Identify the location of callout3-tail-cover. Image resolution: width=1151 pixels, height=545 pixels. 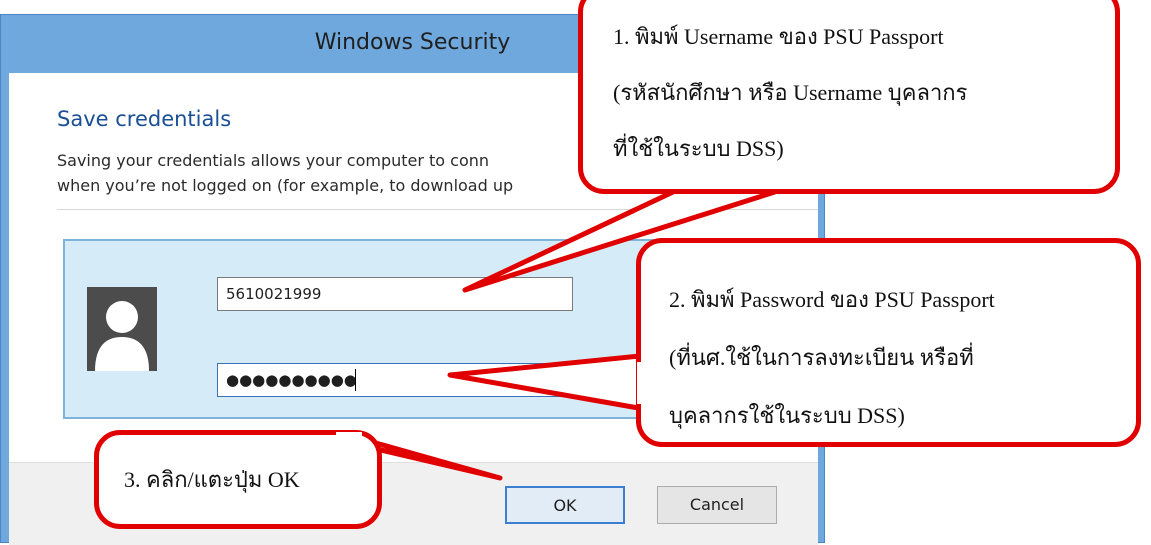
(349, 437).